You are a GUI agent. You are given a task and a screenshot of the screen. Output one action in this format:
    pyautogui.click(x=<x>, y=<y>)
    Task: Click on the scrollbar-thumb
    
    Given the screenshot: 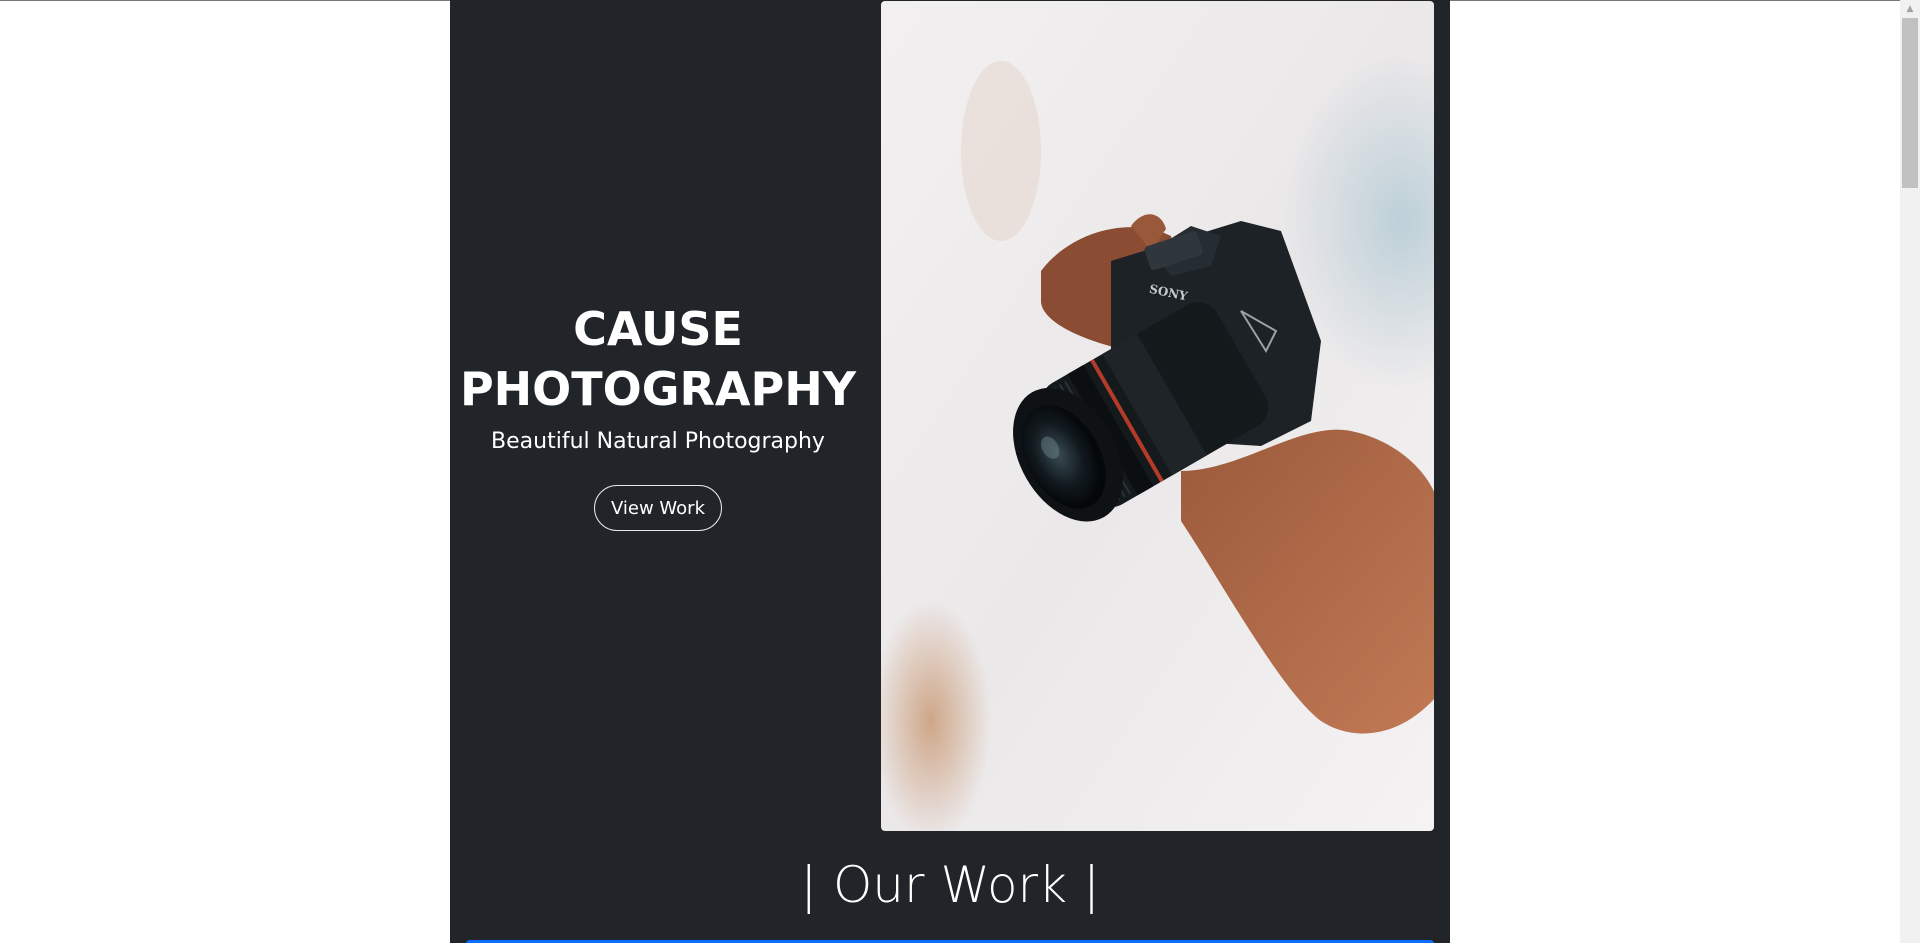 What is the action you would take?
    pyautogui.click(x=1910, y=103)
    